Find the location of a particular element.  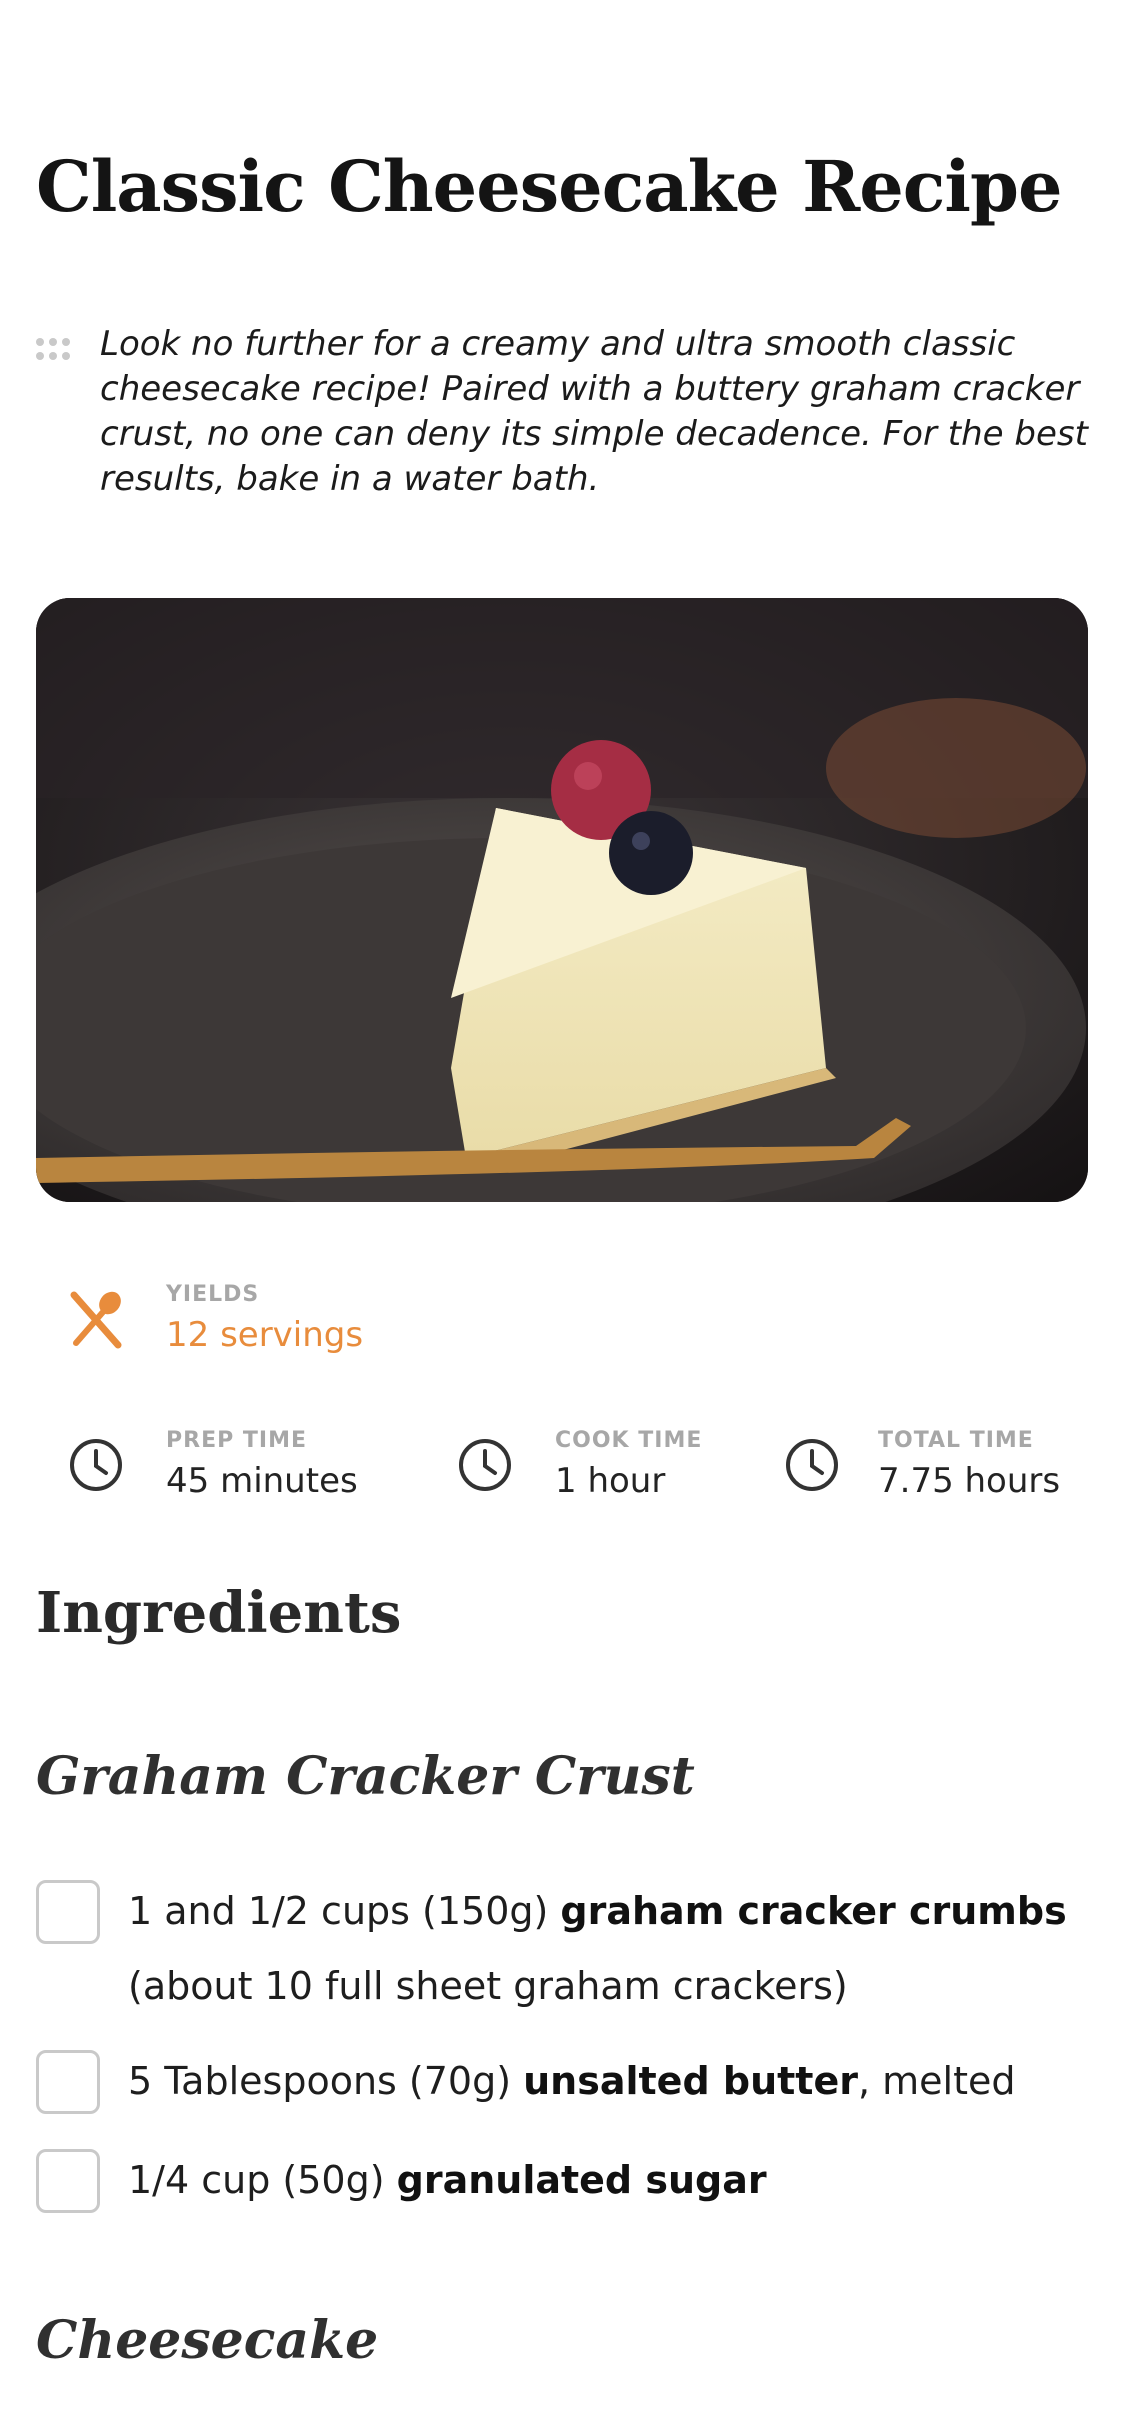

cook-time-label: COOK TIME is located at coordinates (629, 1440).